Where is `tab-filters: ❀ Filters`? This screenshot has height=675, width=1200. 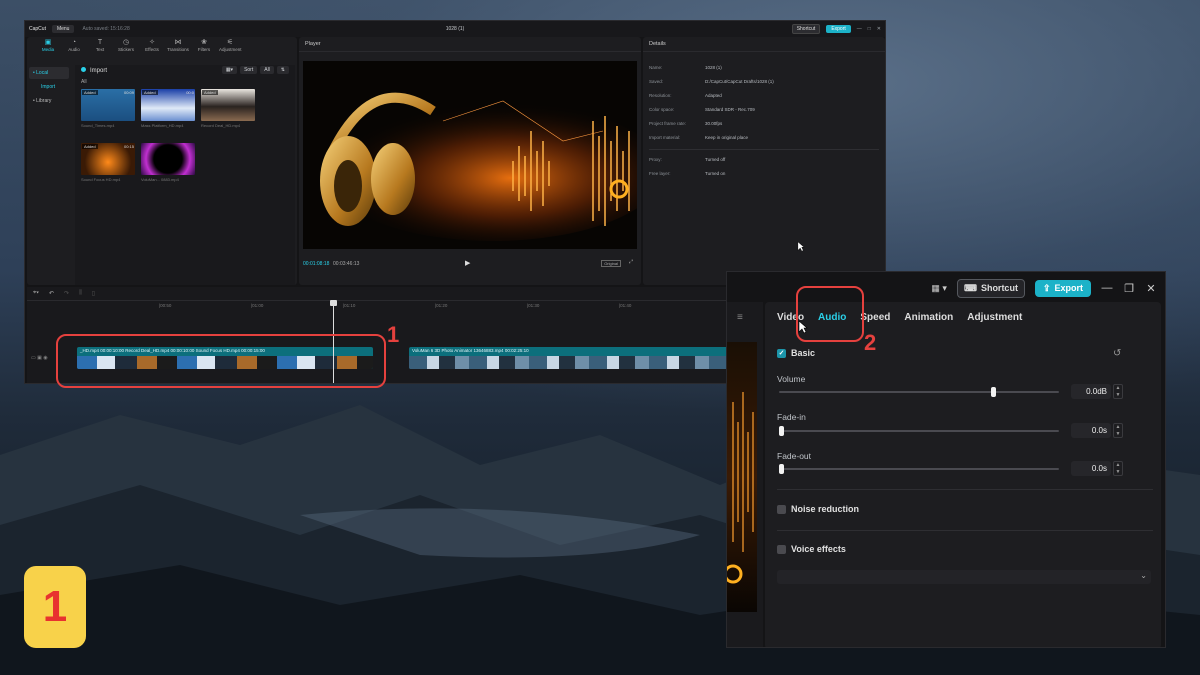
tab-filters: ❀ Filters is located at coordinates (204, 46).